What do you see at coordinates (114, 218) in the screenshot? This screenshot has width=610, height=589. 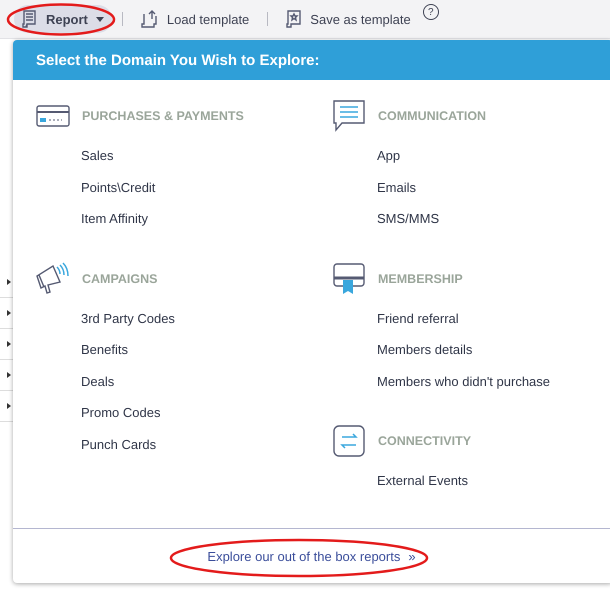 I see `domain-menu-item: Item Affinity` at bounding box center [114, 218].